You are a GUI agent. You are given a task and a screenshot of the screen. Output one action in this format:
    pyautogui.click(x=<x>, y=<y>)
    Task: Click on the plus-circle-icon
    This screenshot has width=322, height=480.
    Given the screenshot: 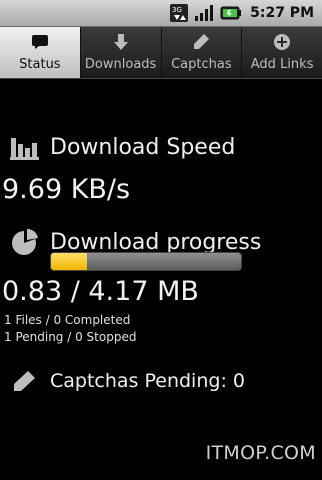 What is the action you would take?
    pyautogui.click(x=282, y=42)
    